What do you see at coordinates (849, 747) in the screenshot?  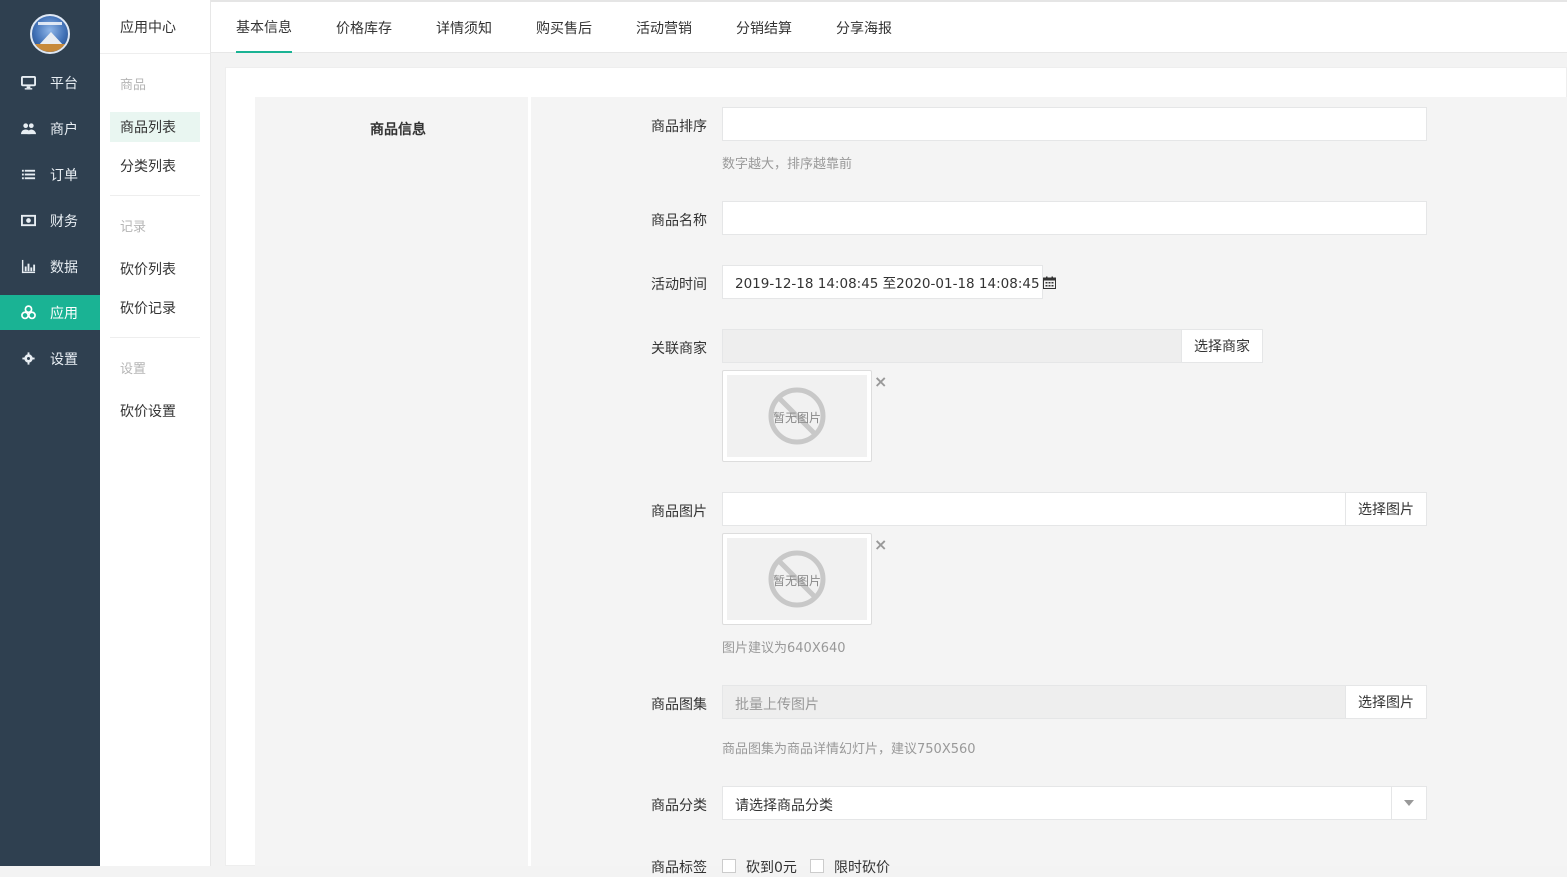 I see `gallery-hint: 商品图集为商品详情幻灯片，建议750X560` at bounding box center [849, 747].